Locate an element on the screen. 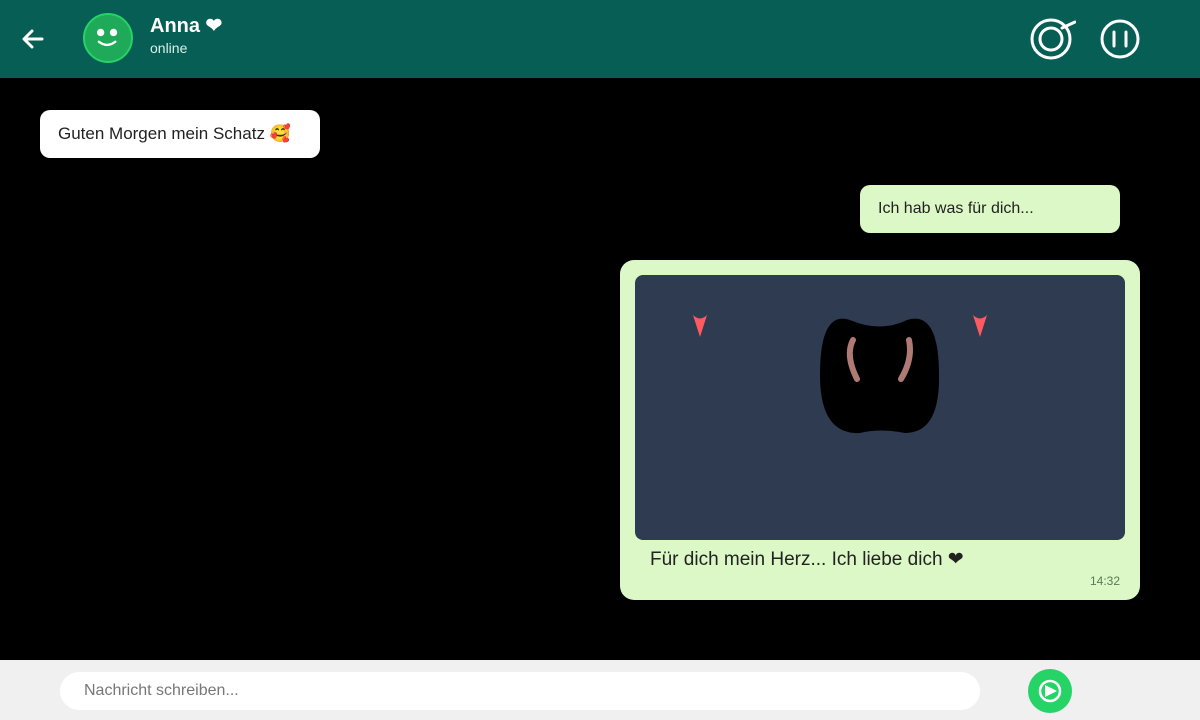 This screenshot has width=1200, height=720. chat-header: Anna ❤ online is located at coordinates (600, 39).